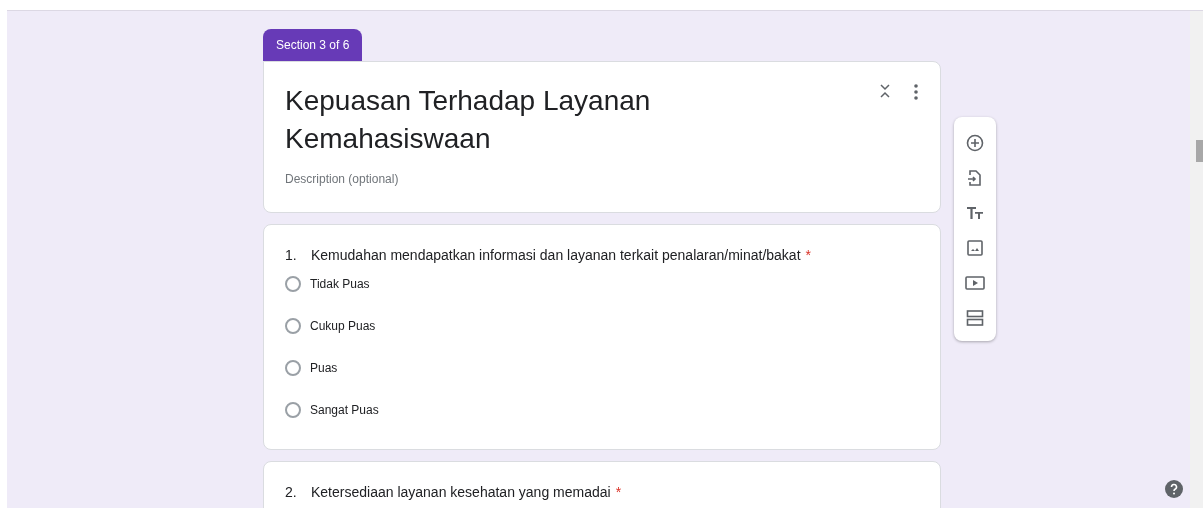  I want to click on text-size-icon, so click(975, 212).